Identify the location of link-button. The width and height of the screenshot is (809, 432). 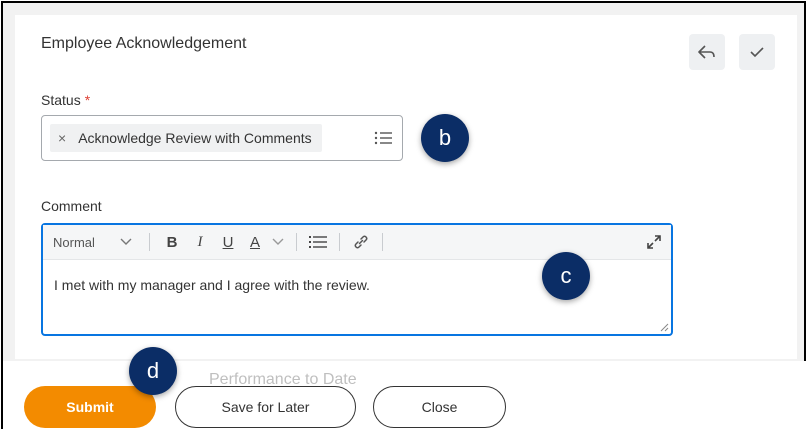
(361, 242).